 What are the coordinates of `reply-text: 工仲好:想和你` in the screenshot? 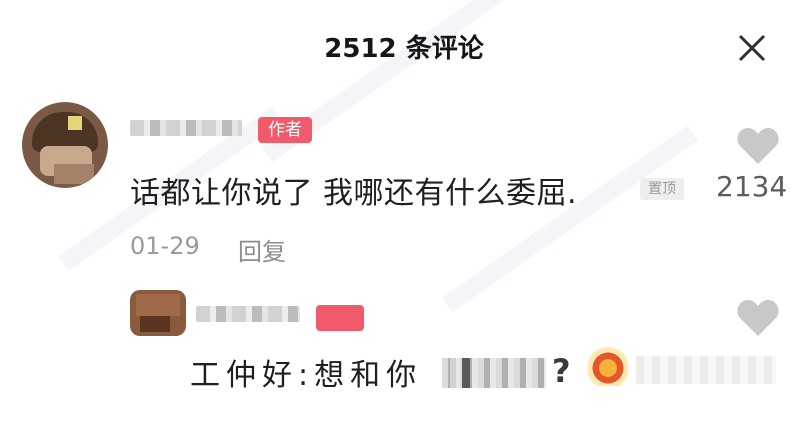 It's located at (306, 375).